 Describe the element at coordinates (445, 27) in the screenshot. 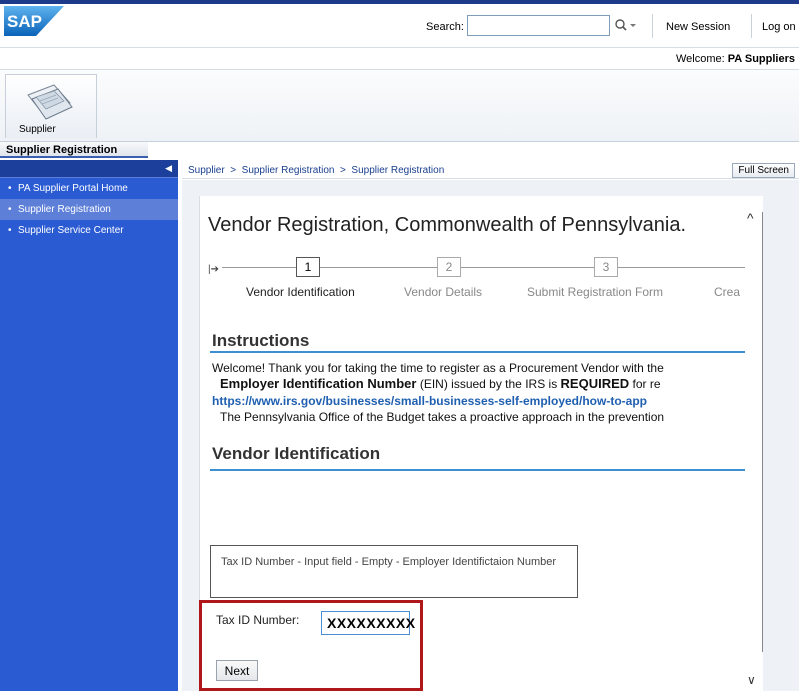

I see `search-label: Search:` at that location.